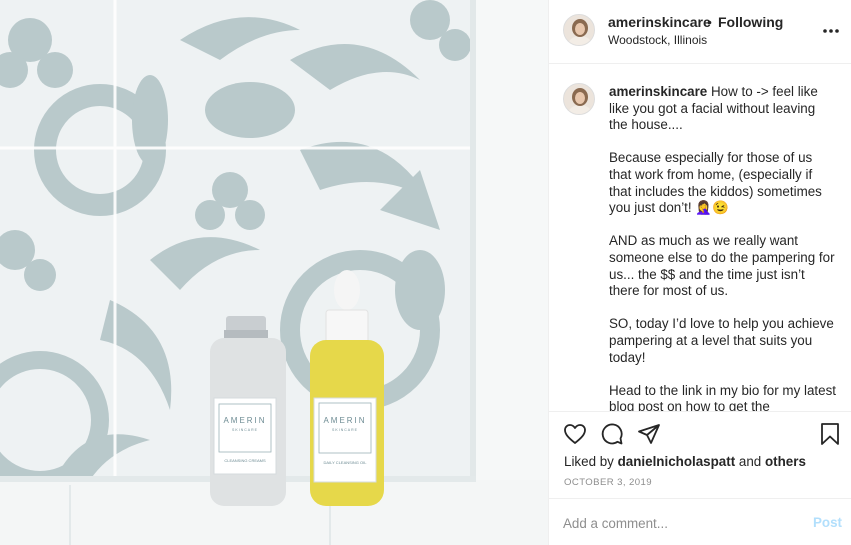  Describe the element at coordinates (649, 434) in the screenshot. I see `paper-plane-icon` at that location.